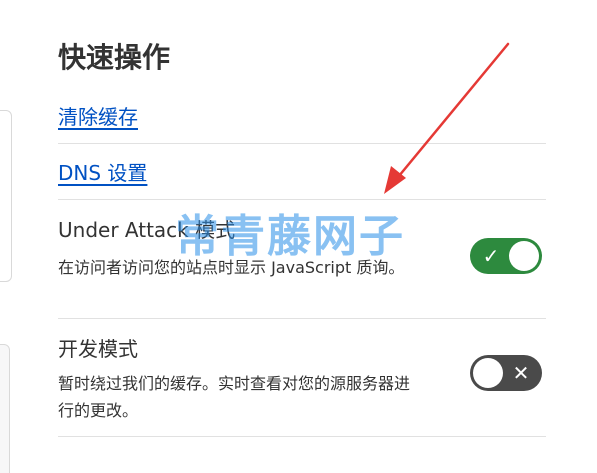 This screenshot has height=473, width=597. Describe the element at coordinates (231, 267) in the screenshot. I see `under-attack-description: 在访问者访问您的站点时显示 JavaScript 质询。` at that location.